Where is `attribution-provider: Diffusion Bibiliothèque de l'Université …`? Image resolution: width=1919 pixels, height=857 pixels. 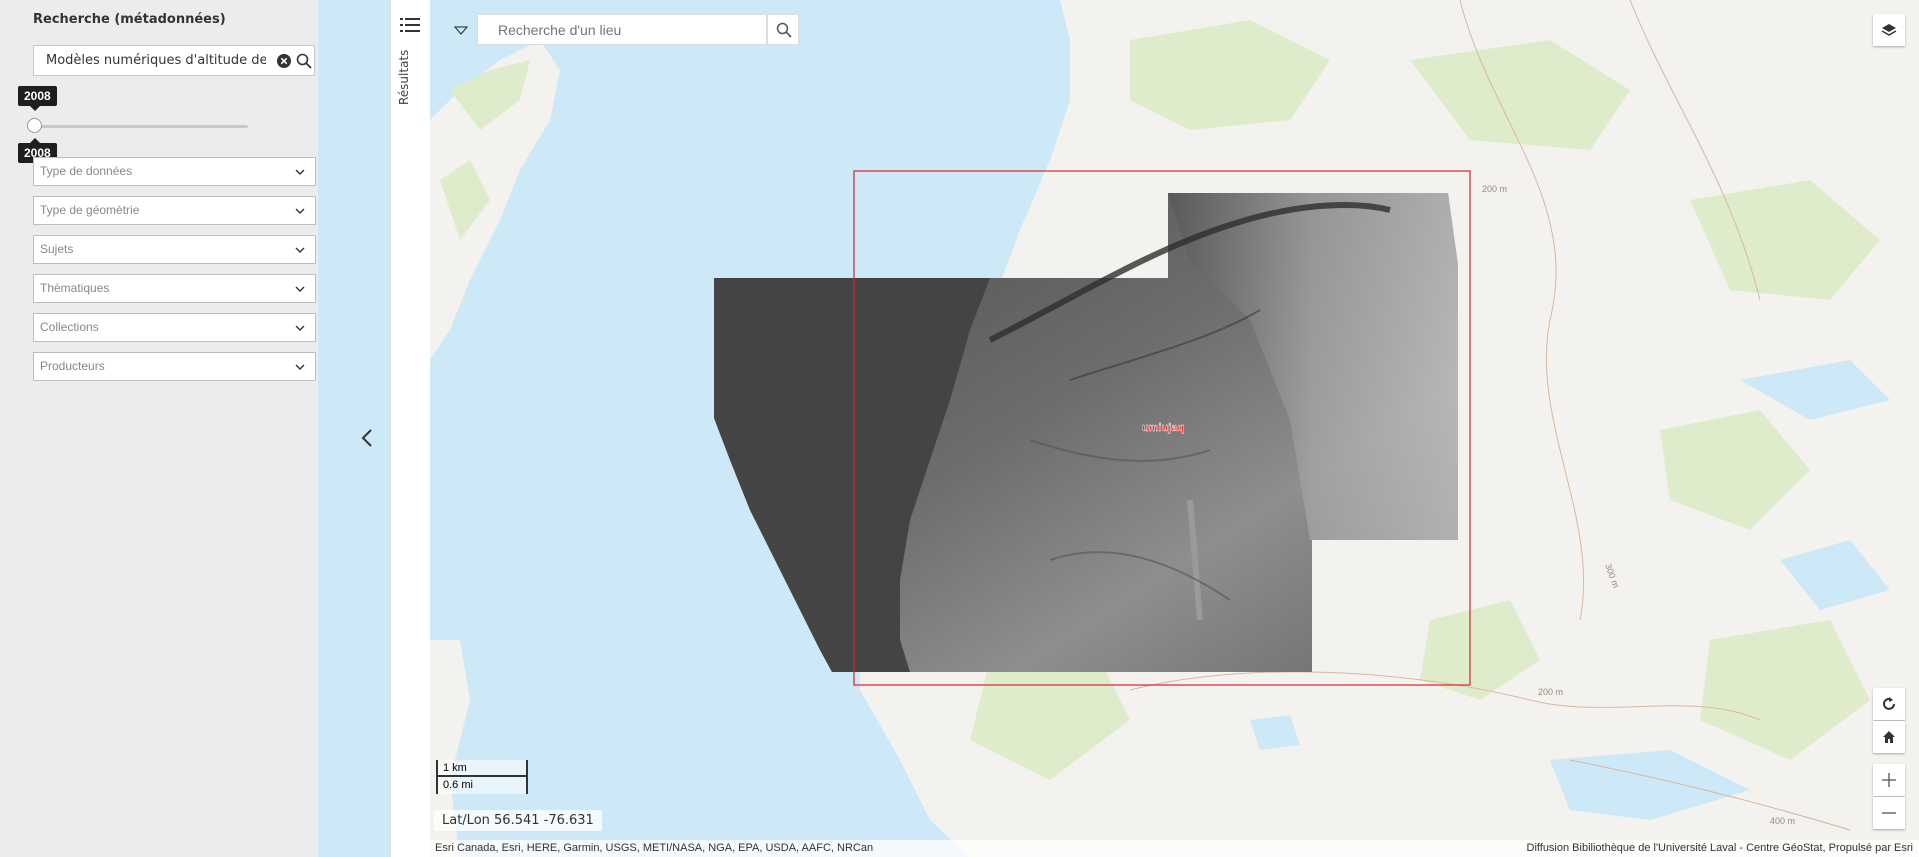
attribution-provider: Diffusion Bibiliothèque de l'Université … is located at coordinates (1720, 848).